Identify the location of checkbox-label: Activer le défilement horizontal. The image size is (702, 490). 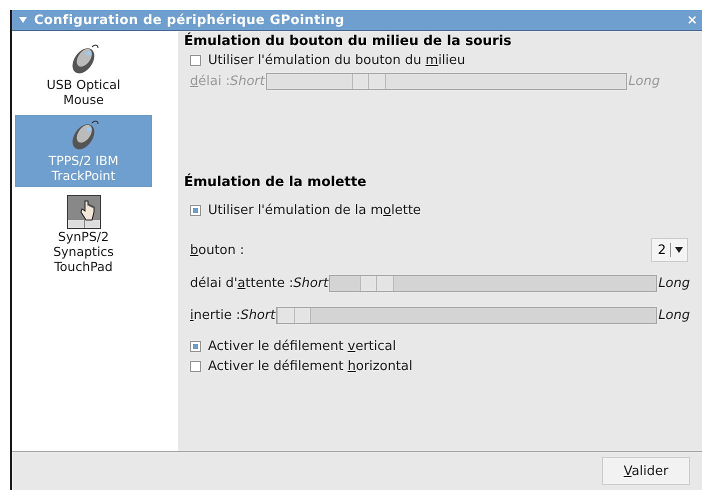
(310, 366).